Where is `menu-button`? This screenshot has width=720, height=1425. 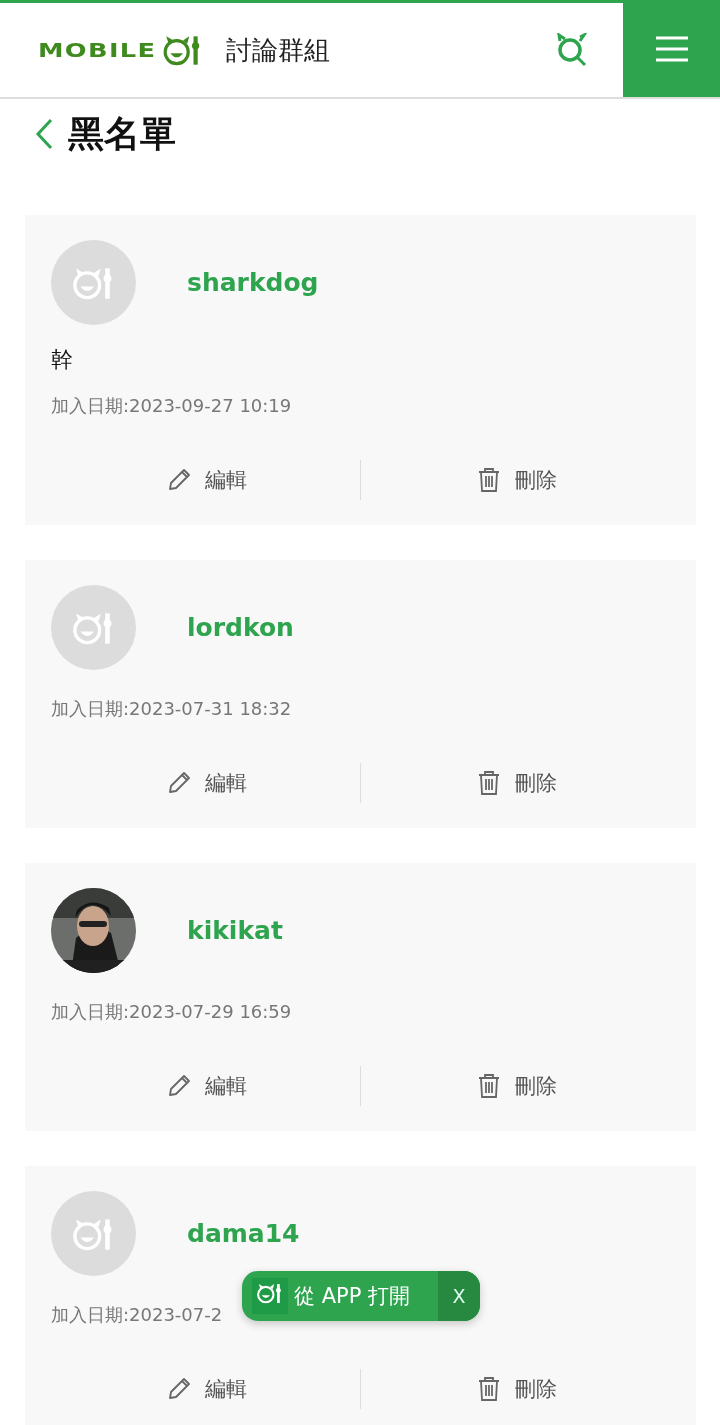 menu-button is located at coordinates (671, 48).